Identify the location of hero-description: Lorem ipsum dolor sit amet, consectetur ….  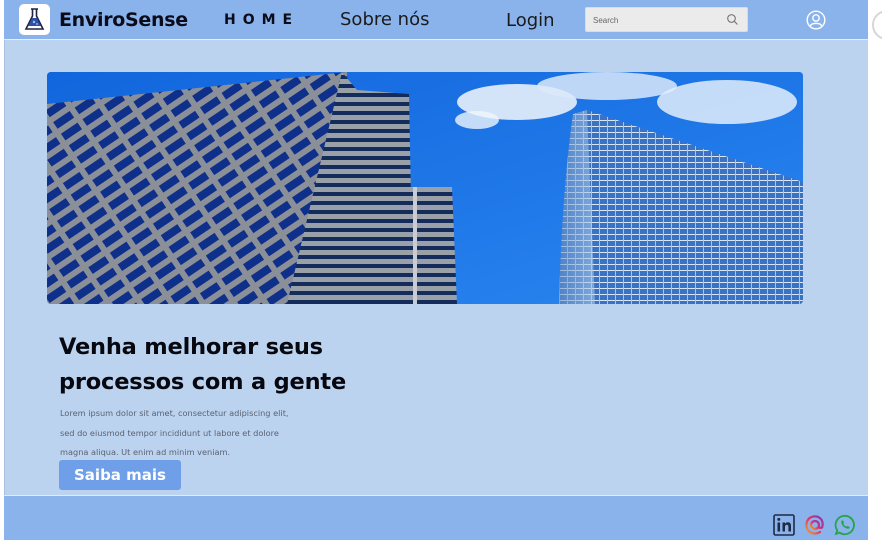
(185, 433).